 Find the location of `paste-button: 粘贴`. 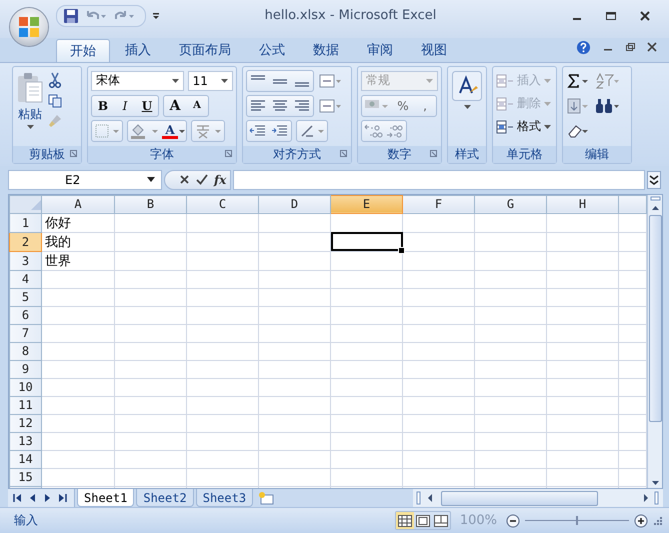

paste-button: 粘贴 is located at coordinates (30, 106).